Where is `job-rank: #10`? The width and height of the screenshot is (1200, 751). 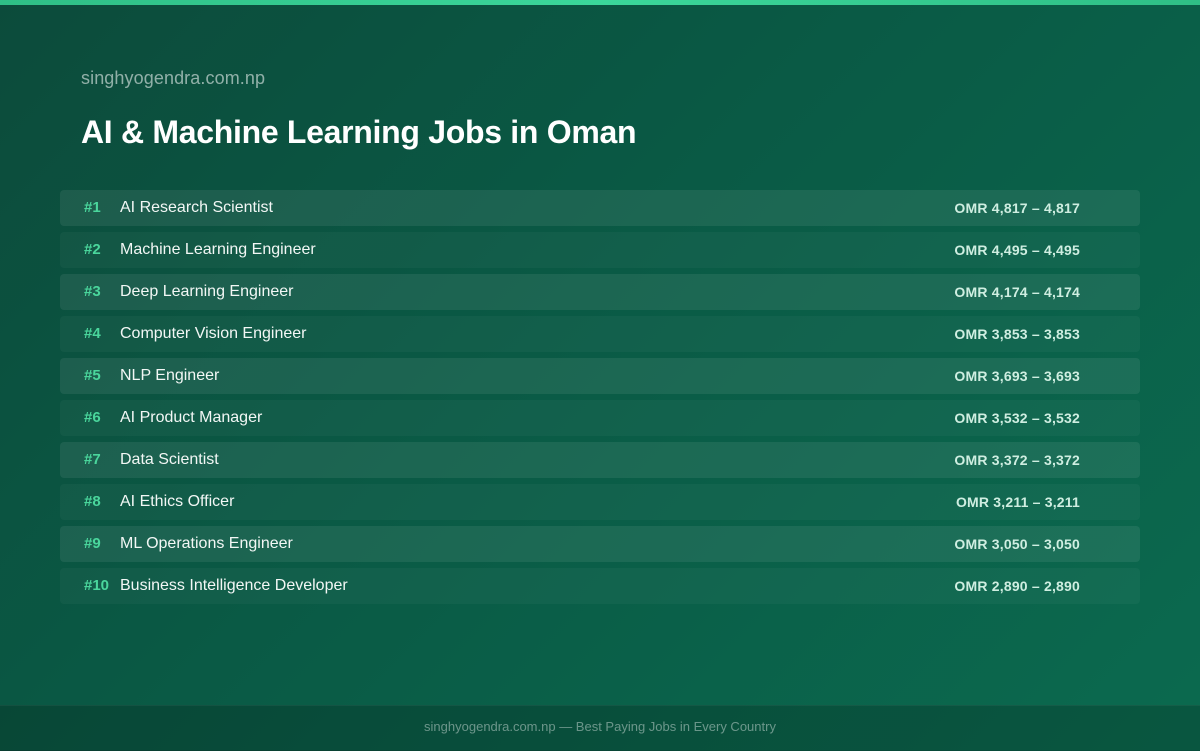
job-rank: #10 is located at coordinates (97, 585).